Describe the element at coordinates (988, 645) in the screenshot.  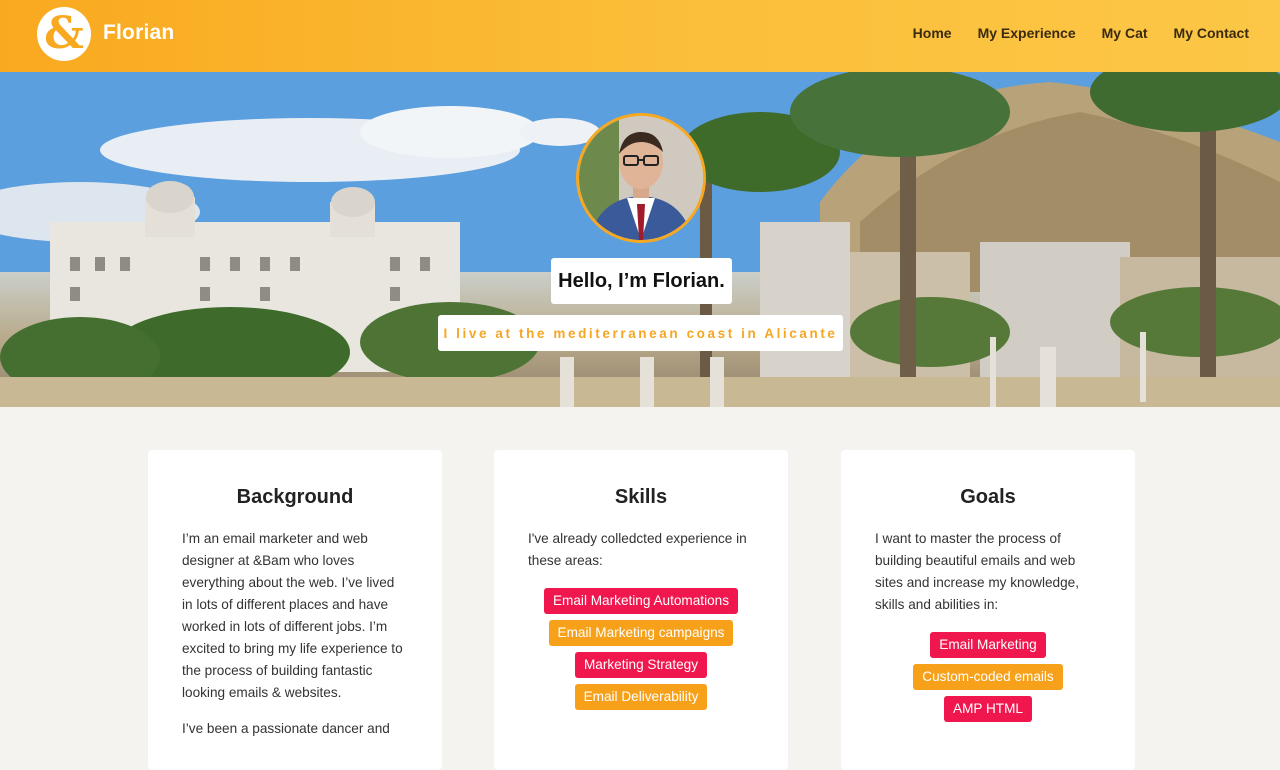
I see `goal-tag: Email Marketing` at that location.